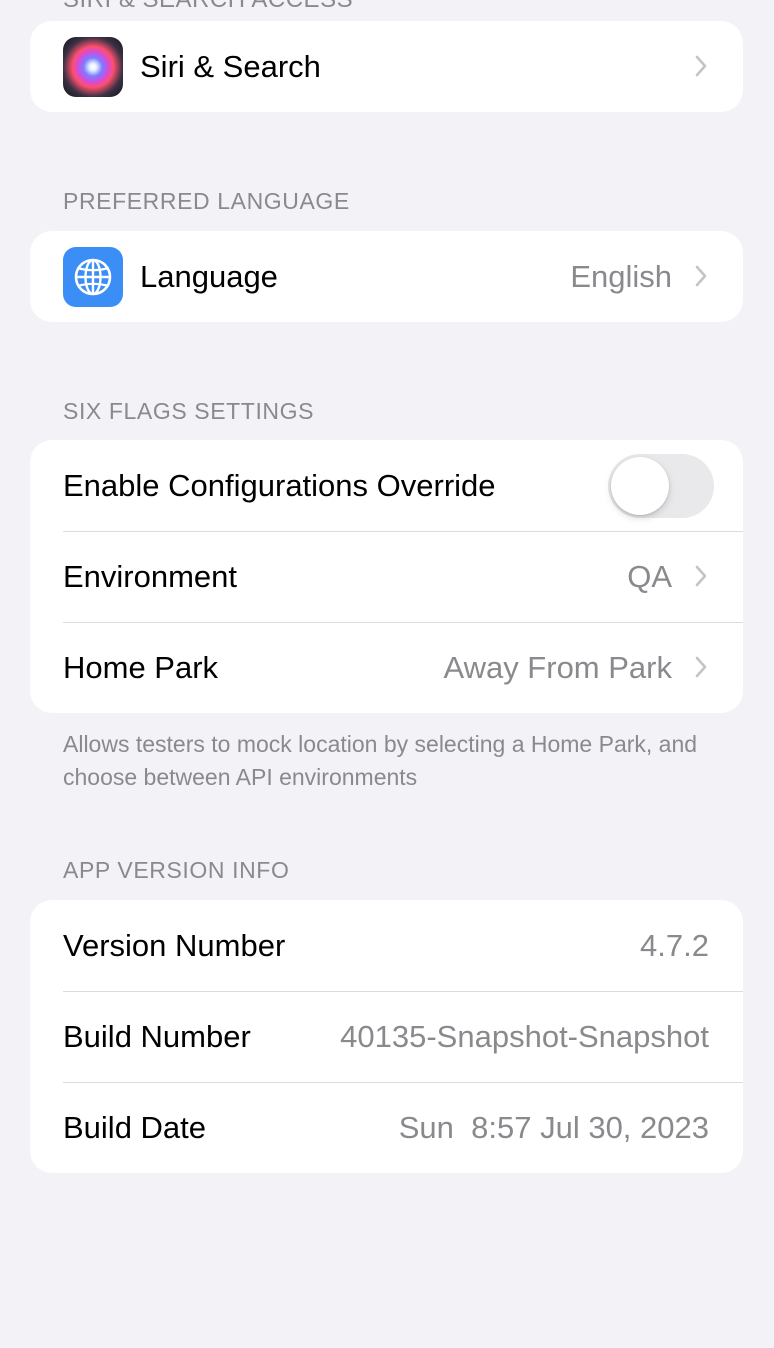 Image resolution: width=774 pixels, height=1348 pixels. What do you see at coordinates (524, 1036) in the screenshot?
I see `build-number-value: 40135-Snapshot-Snapshot` at bounding box center [524, 1036].